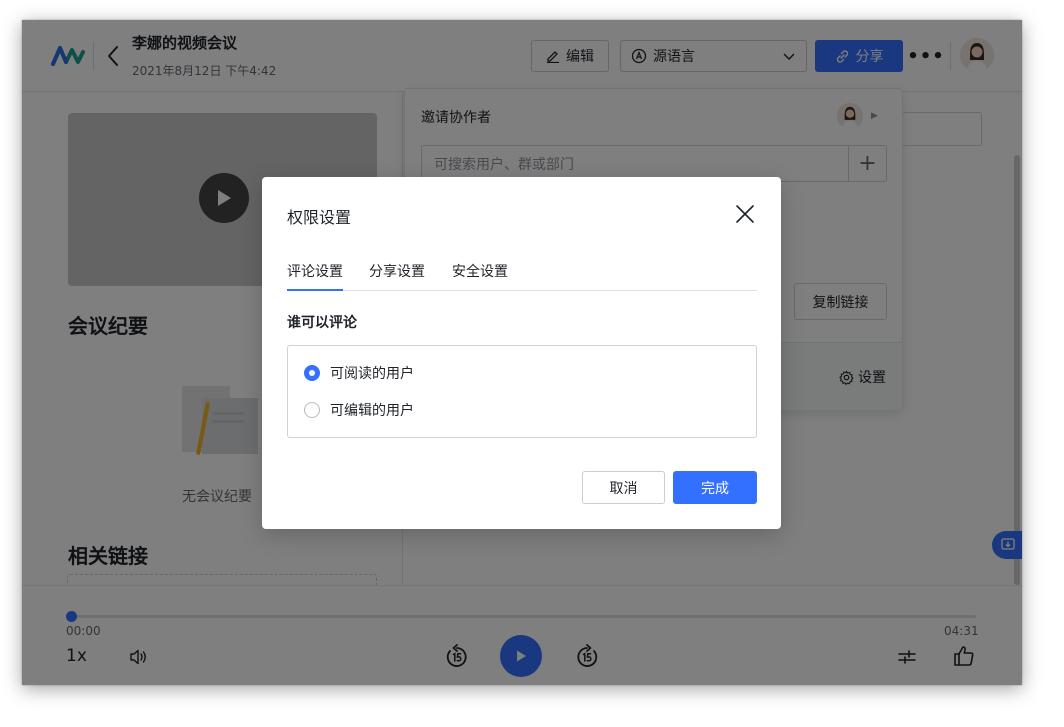 This screenshot has height=727, width=1064. What do you see at coordinates (315, 276) in the screenshot?
I see `tab-comment-settings: 评论设置` at bounding box center [315, 276].